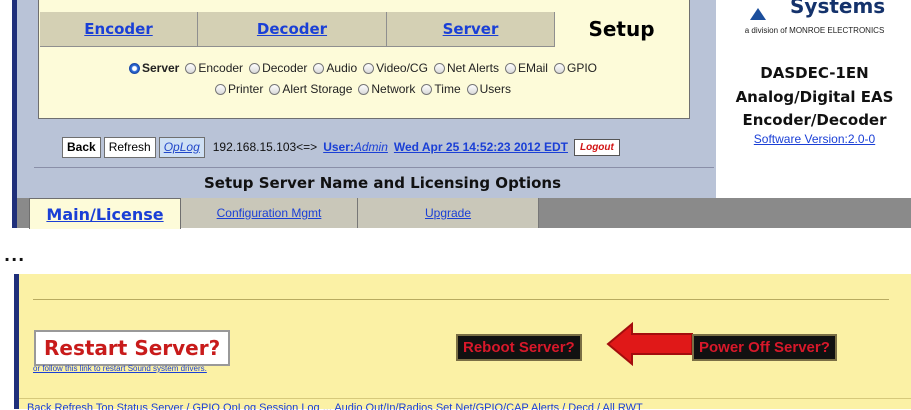 This screenshot has height=410, width=911. I want to click on sub-tabs: Main/License Configuration Mgmt Upgrade, so click(464, 213).